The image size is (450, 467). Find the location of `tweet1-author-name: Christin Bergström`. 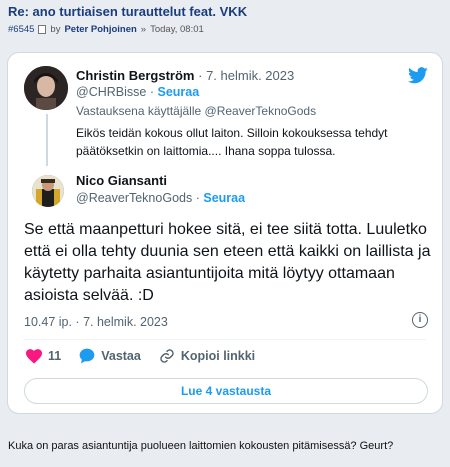

tweet1-author-name: Christin Bergström is located at coordinates (135, 75).